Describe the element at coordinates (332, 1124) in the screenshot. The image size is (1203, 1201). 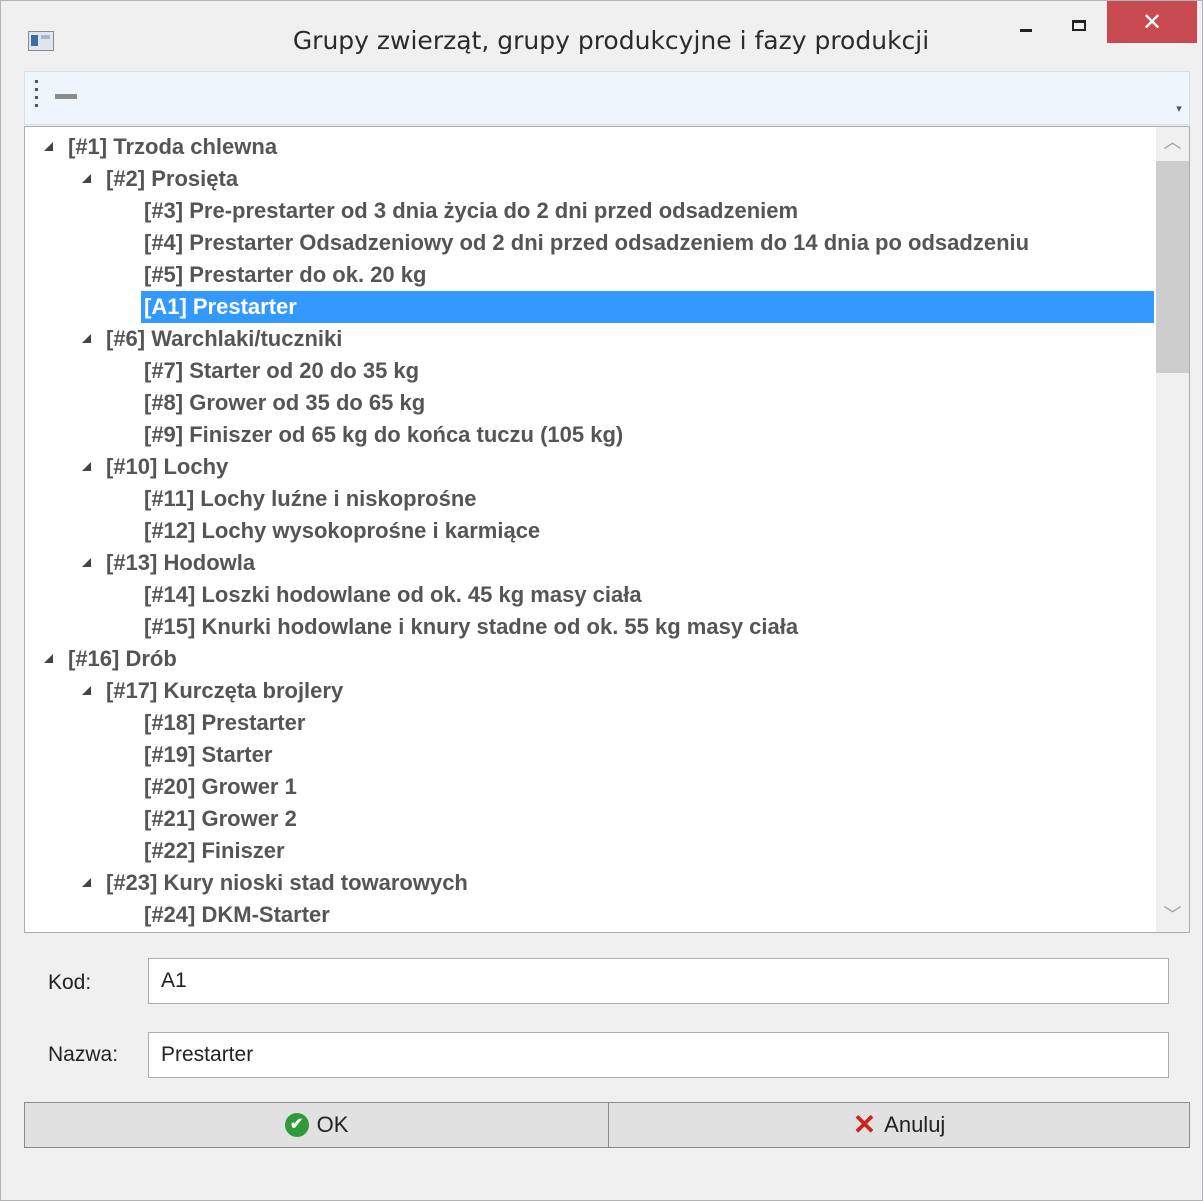
I see `ok-button-label: OK` at that location.